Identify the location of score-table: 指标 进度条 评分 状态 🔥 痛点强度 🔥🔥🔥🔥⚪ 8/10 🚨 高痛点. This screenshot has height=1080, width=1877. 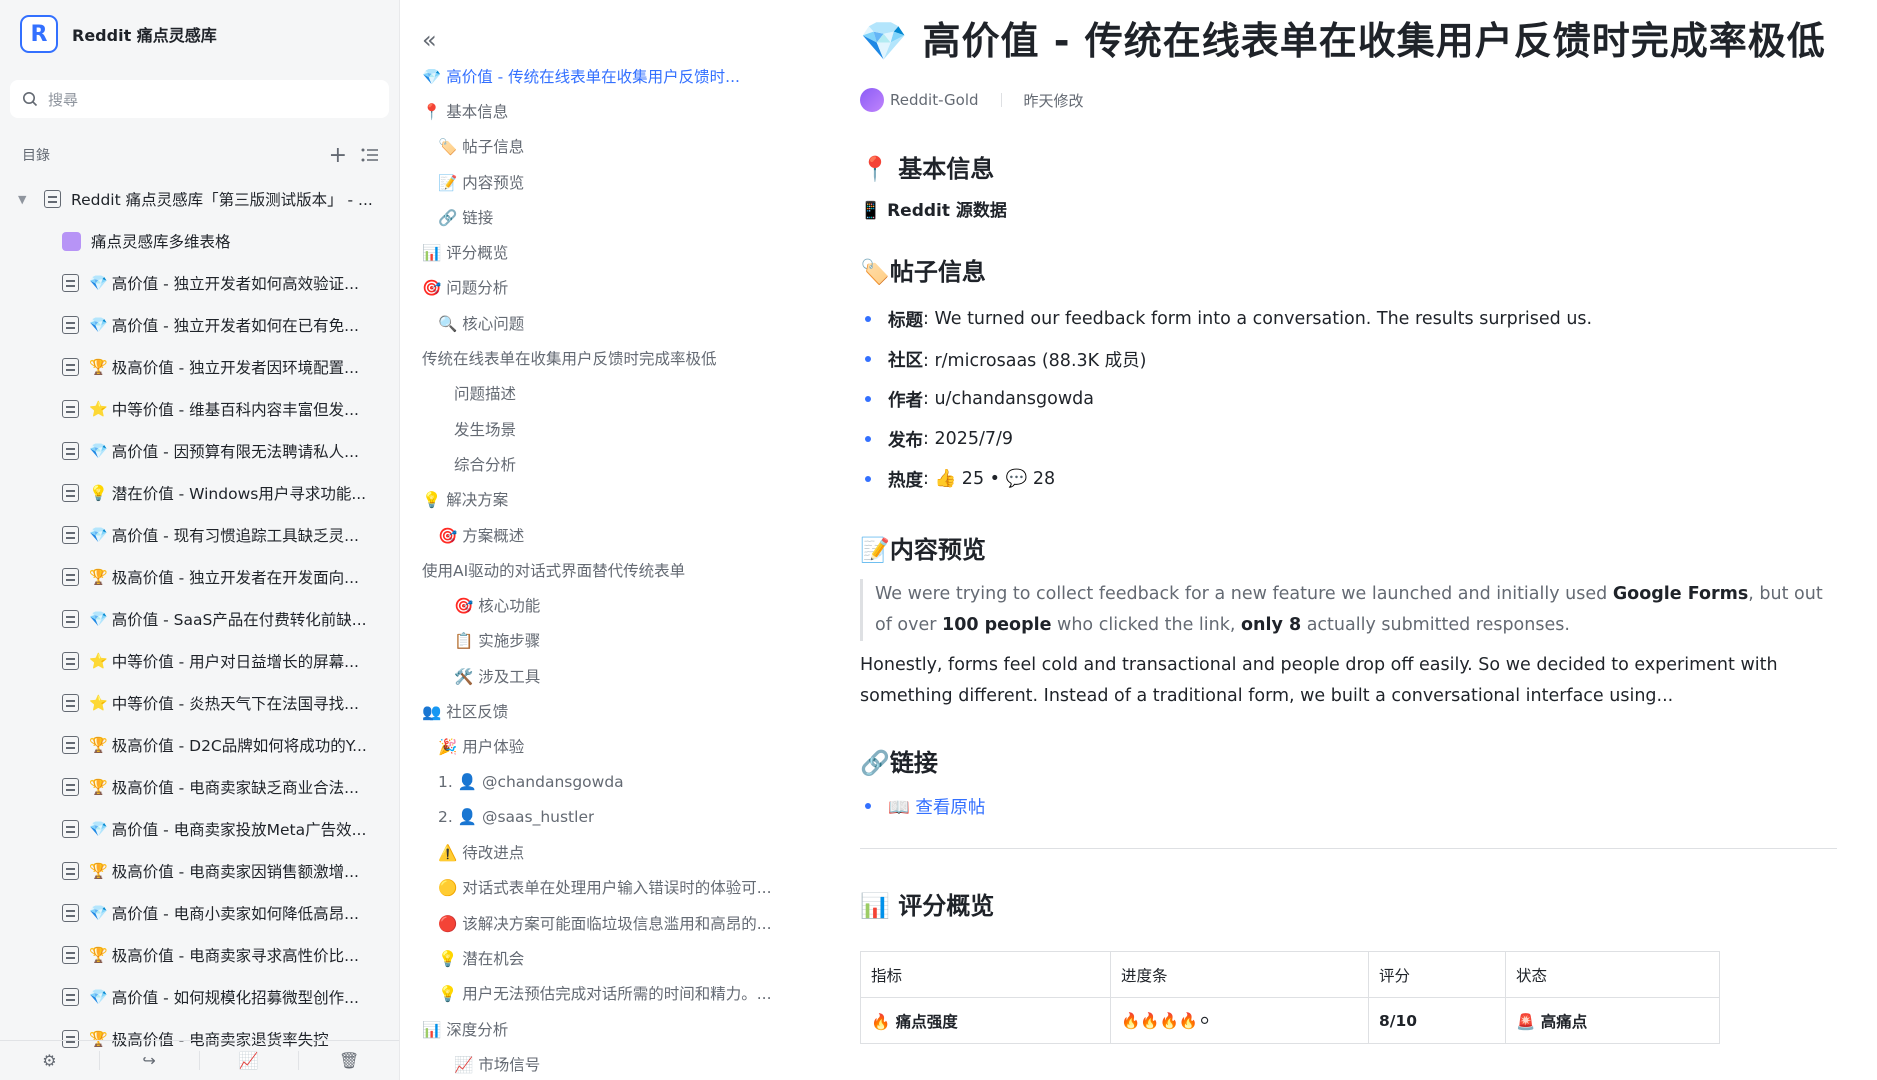
(1290, 997).